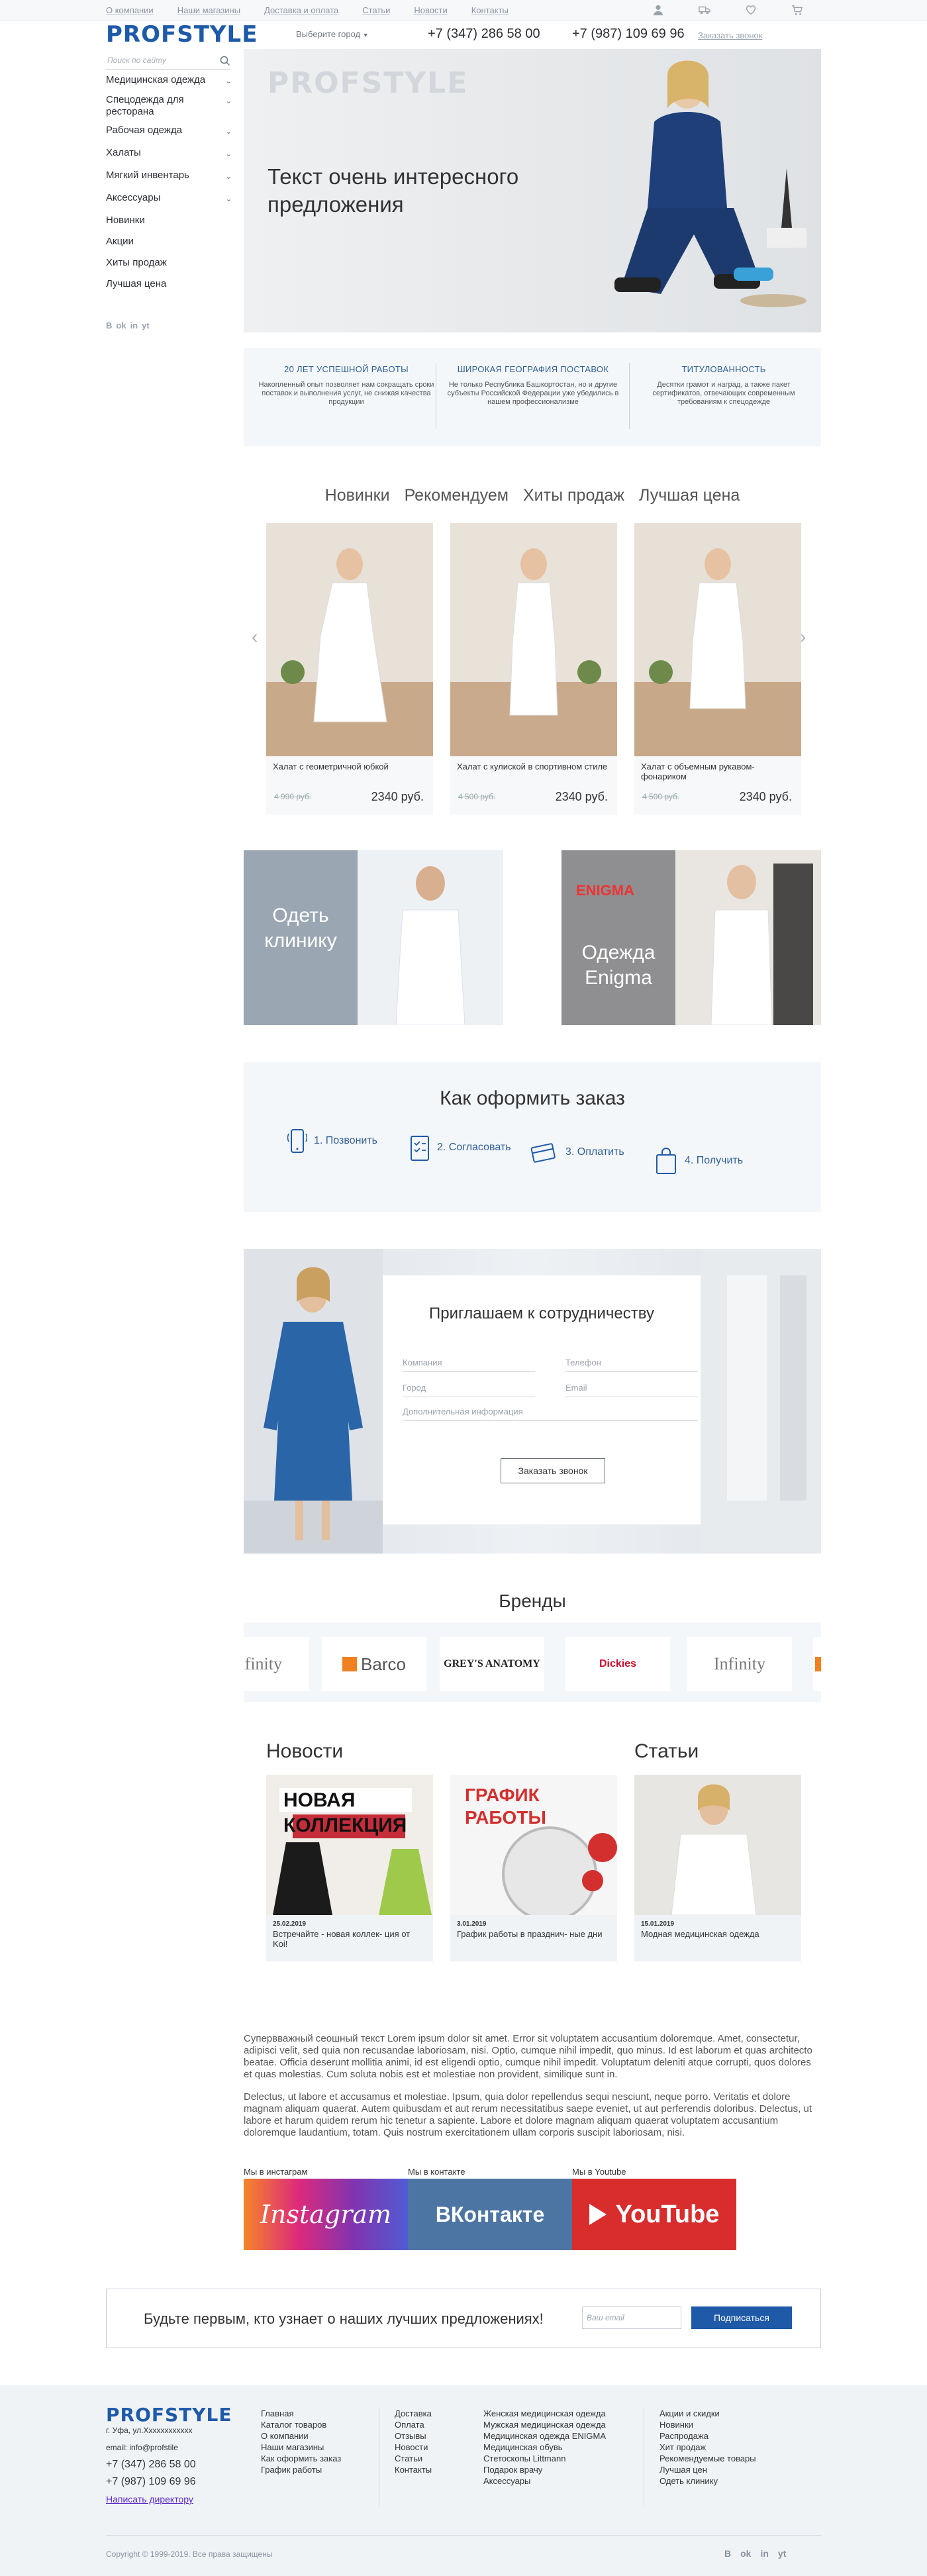  Describe the element at coordinates (691, 937) in the screenshot. I see `enigma-banner: ENIGMA Одежда Enigma` at that location.